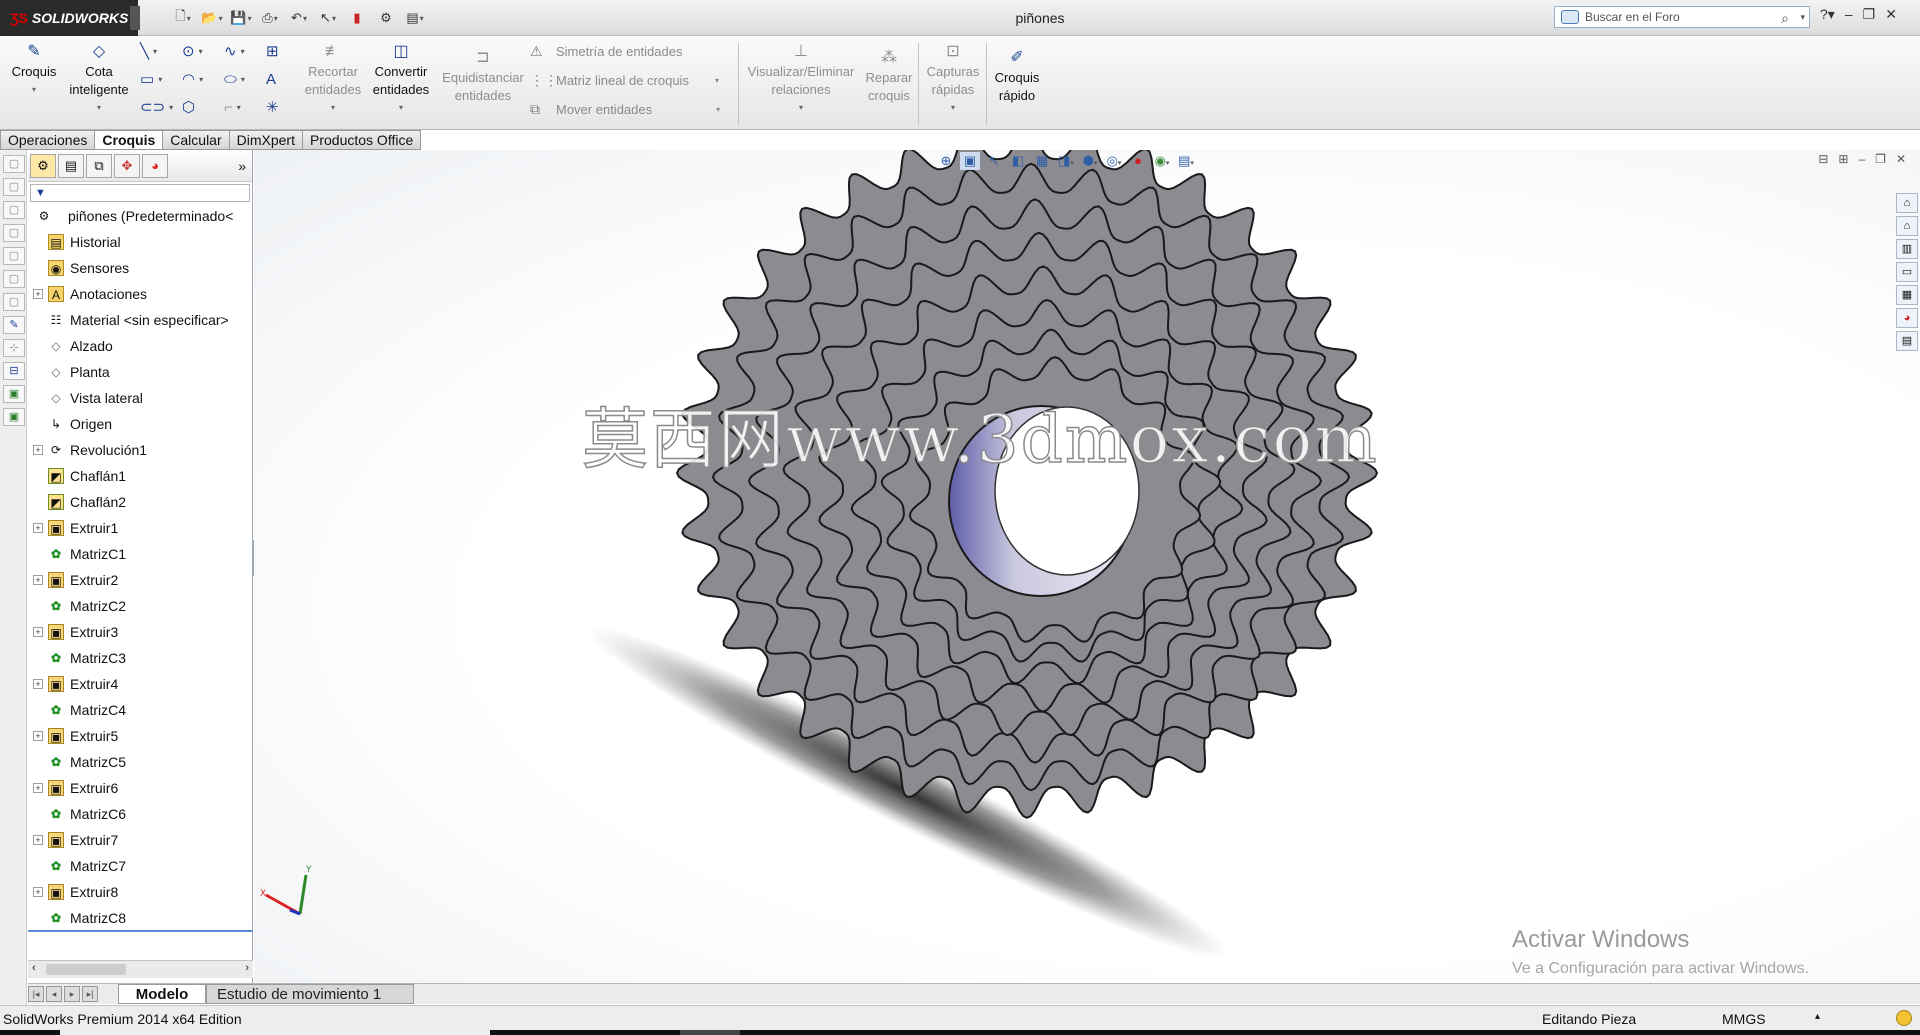 The height and width of the screenshot is (1035, 1920). I want to click on display-style-icon: ⬢▾, so click(1090, 161).